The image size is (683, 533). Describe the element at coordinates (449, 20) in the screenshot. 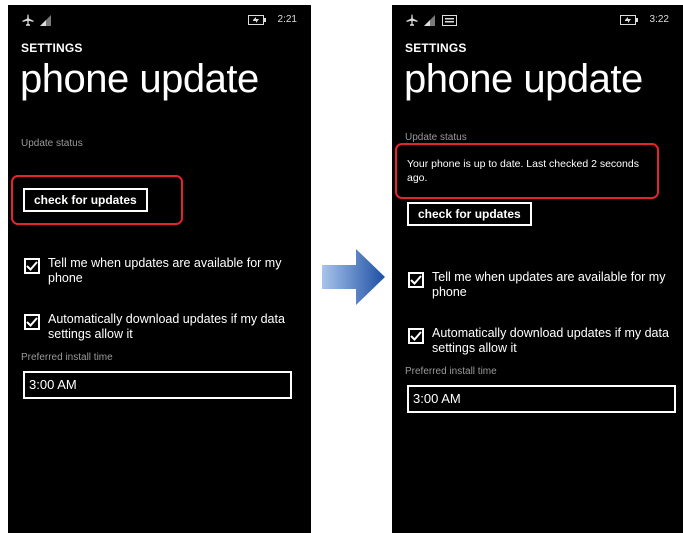

I see `message-icon` at that location.